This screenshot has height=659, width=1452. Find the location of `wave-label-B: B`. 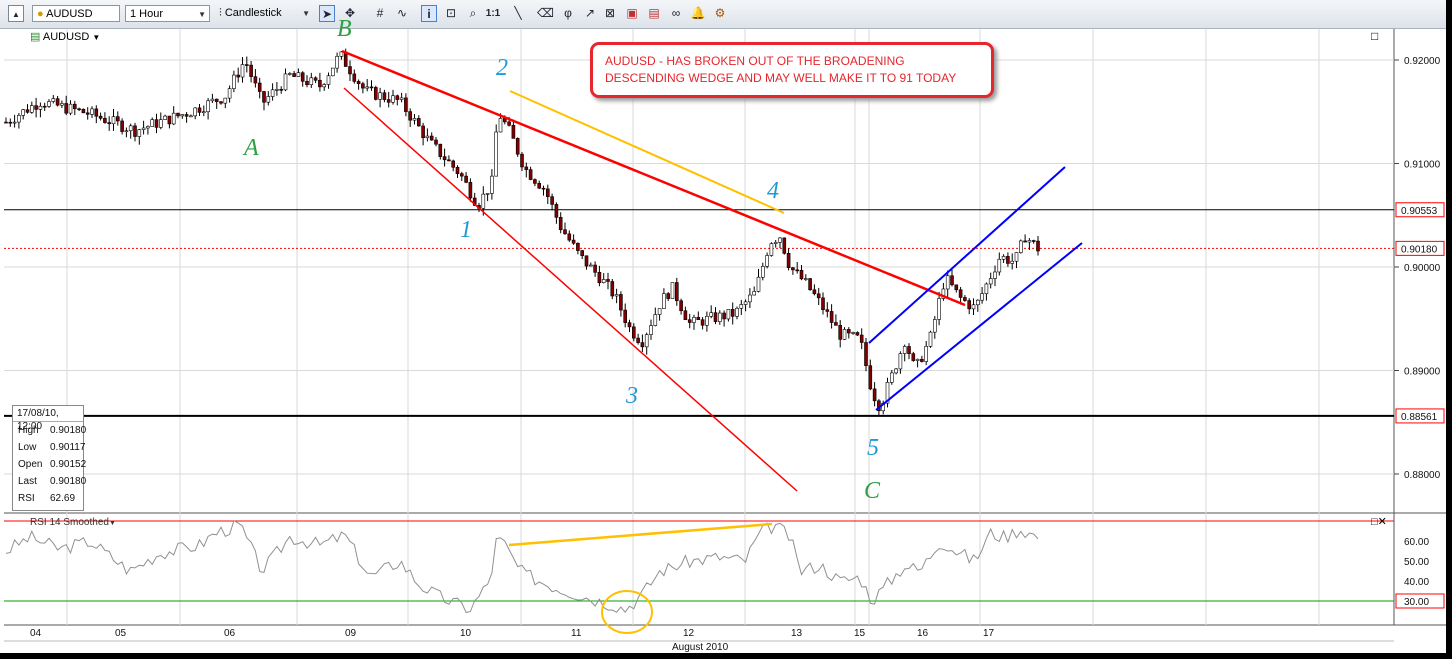

wave-label-B: B is located at coordinates (344, 29).